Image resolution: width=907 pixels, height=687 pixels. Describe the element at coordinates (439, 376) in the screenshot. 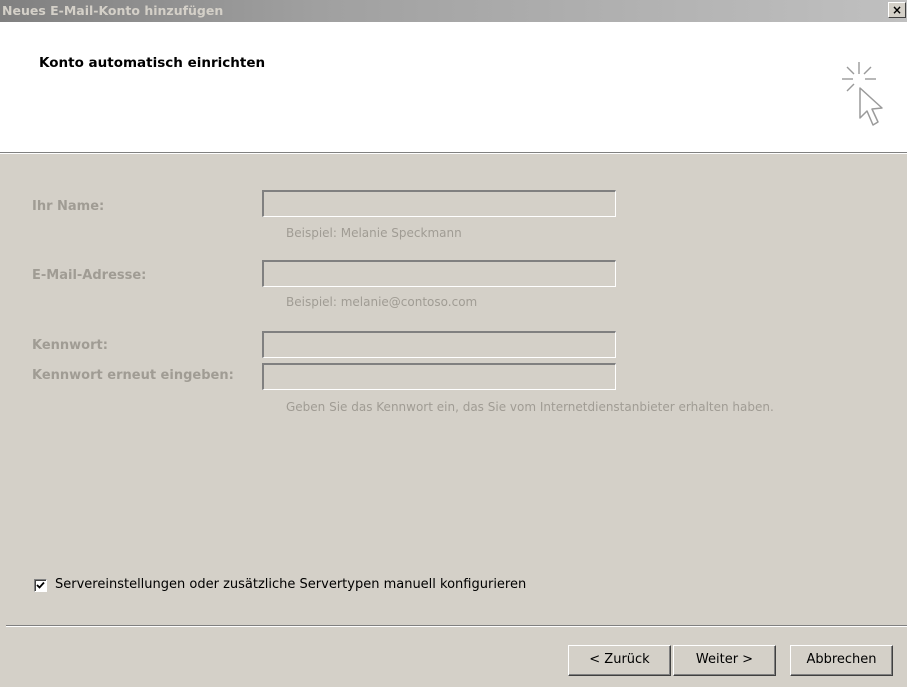

I see `password-confirm-input` at that location.